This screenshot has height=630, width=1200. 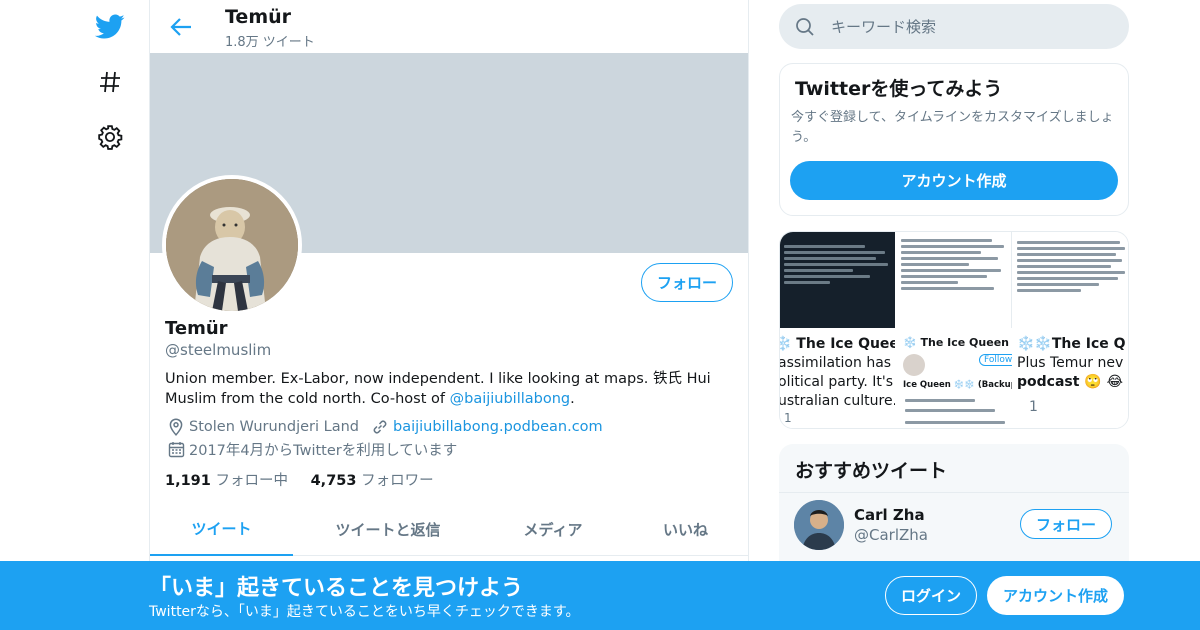 What do you see at coordinates (1070, 382) in the screenshot?
I see `tile-text: podcast 🙄 😂` at bounding box center [1070, 382].